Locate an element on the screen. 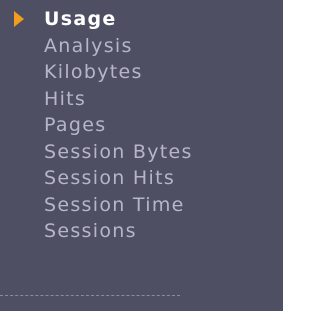  menu-item-session-bytes: Session Bytes is located at coordinates (141, 152).